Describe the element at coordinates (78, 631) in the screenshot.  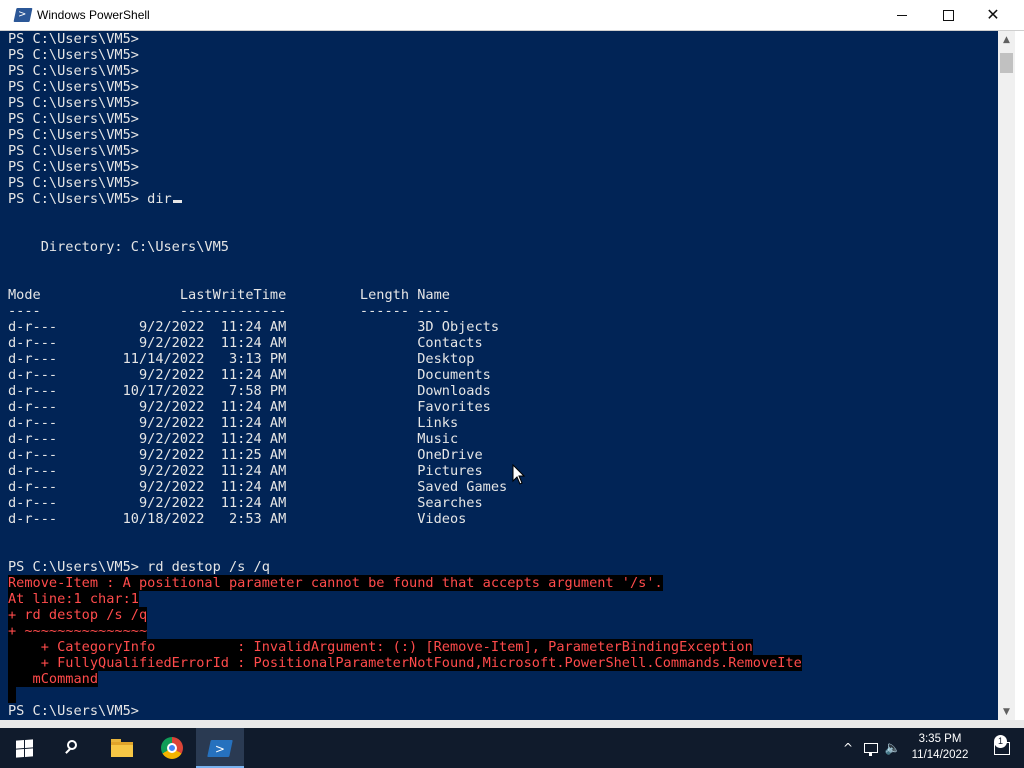
I see `console-line-text: + ~~~~~~~~~~~~~~~` at that location.